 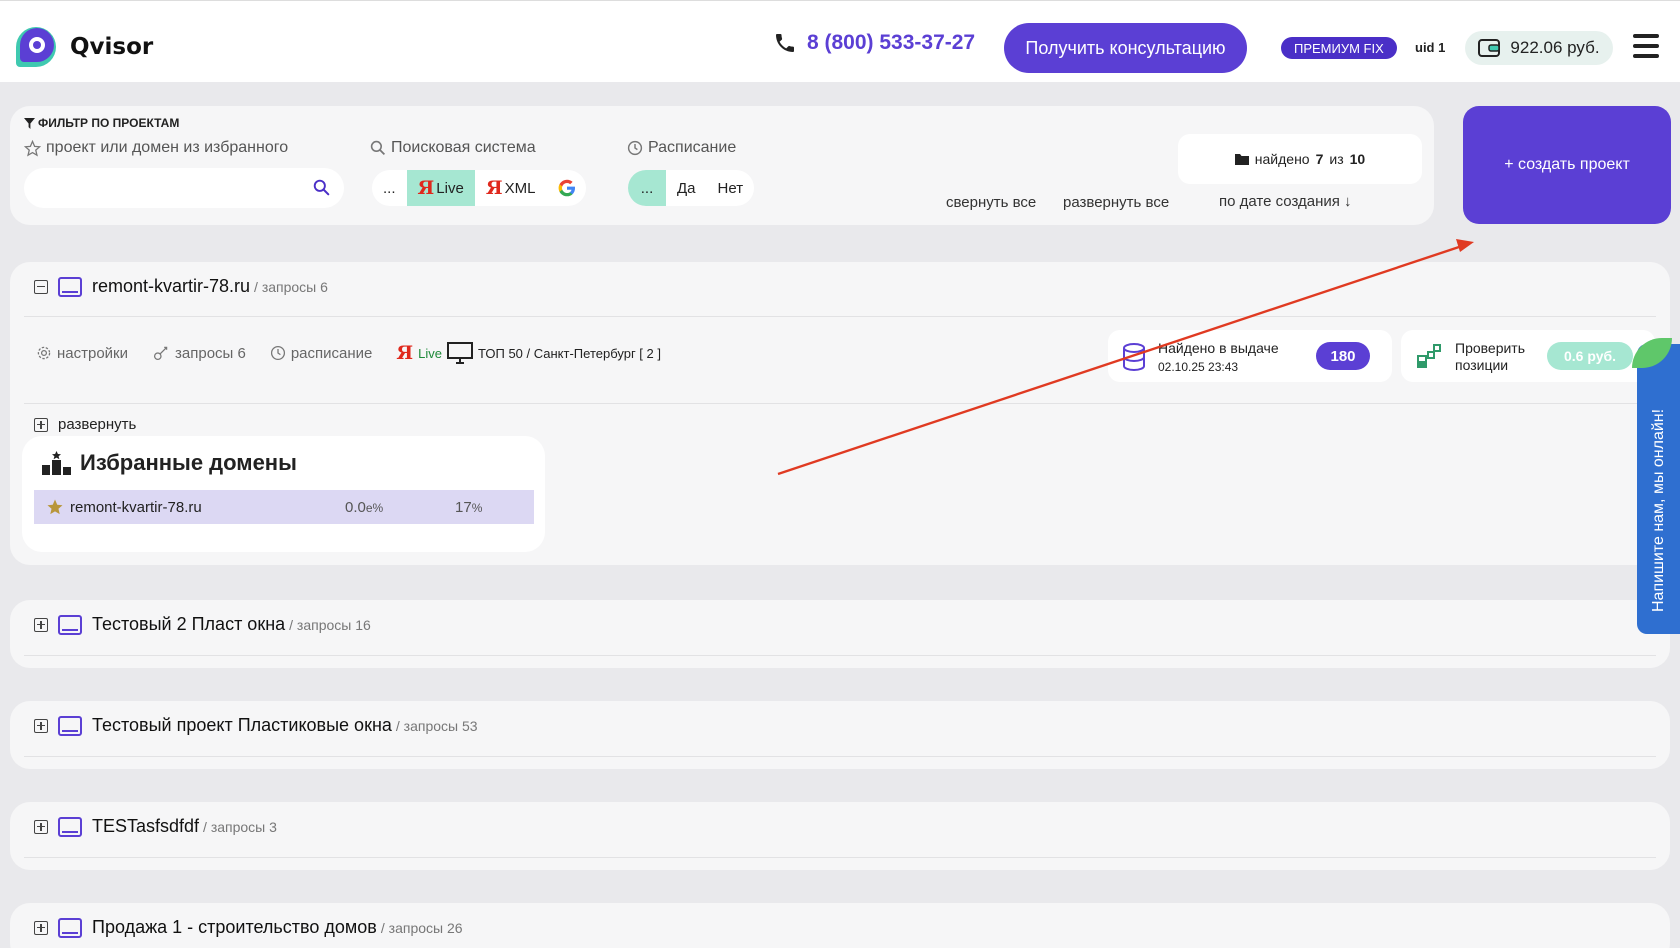 I want to click on schedule-option-yes: Да, so click(x=686, y=188).